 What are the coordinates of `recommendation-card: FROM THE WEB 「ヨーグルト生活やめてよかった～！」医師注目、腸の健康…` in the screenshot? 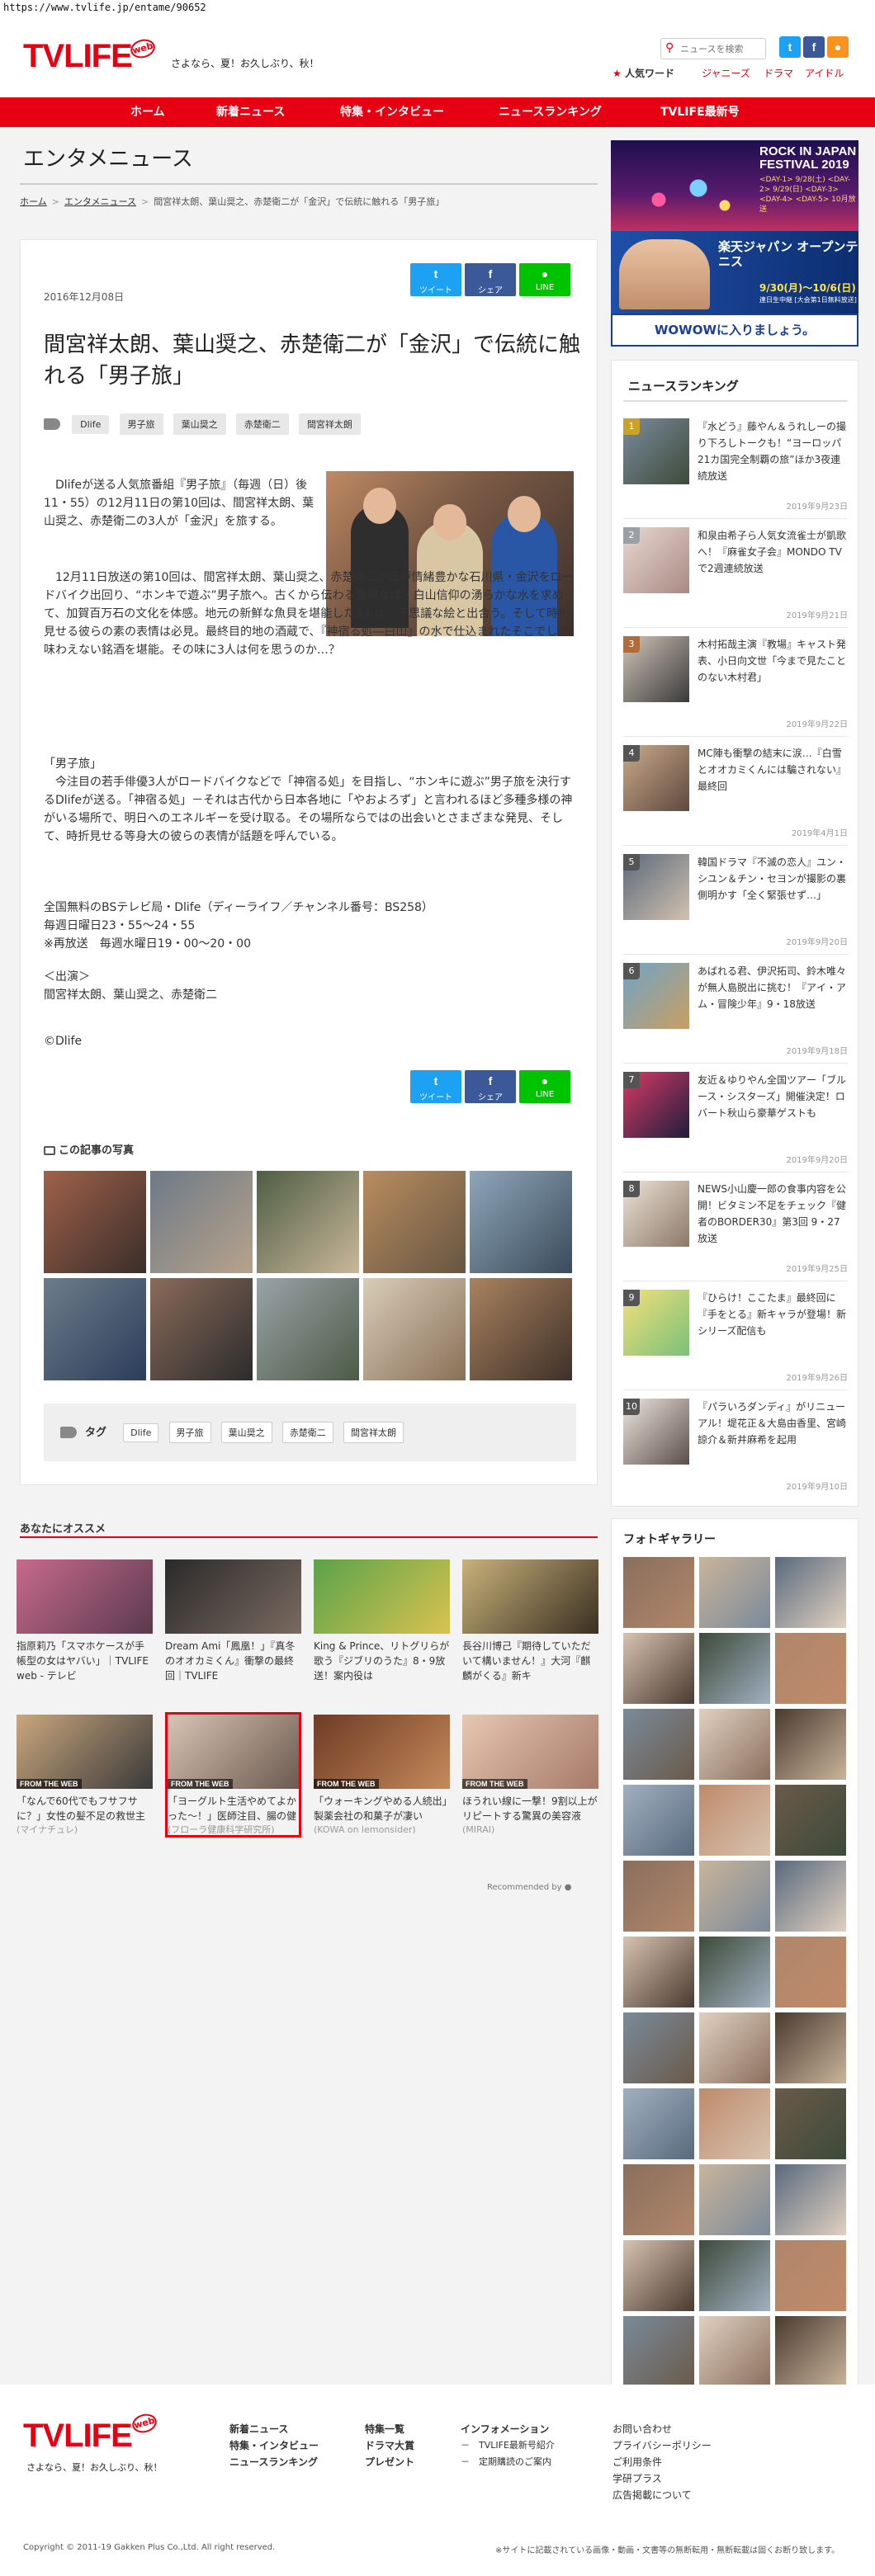 It's located at (233, 1776).